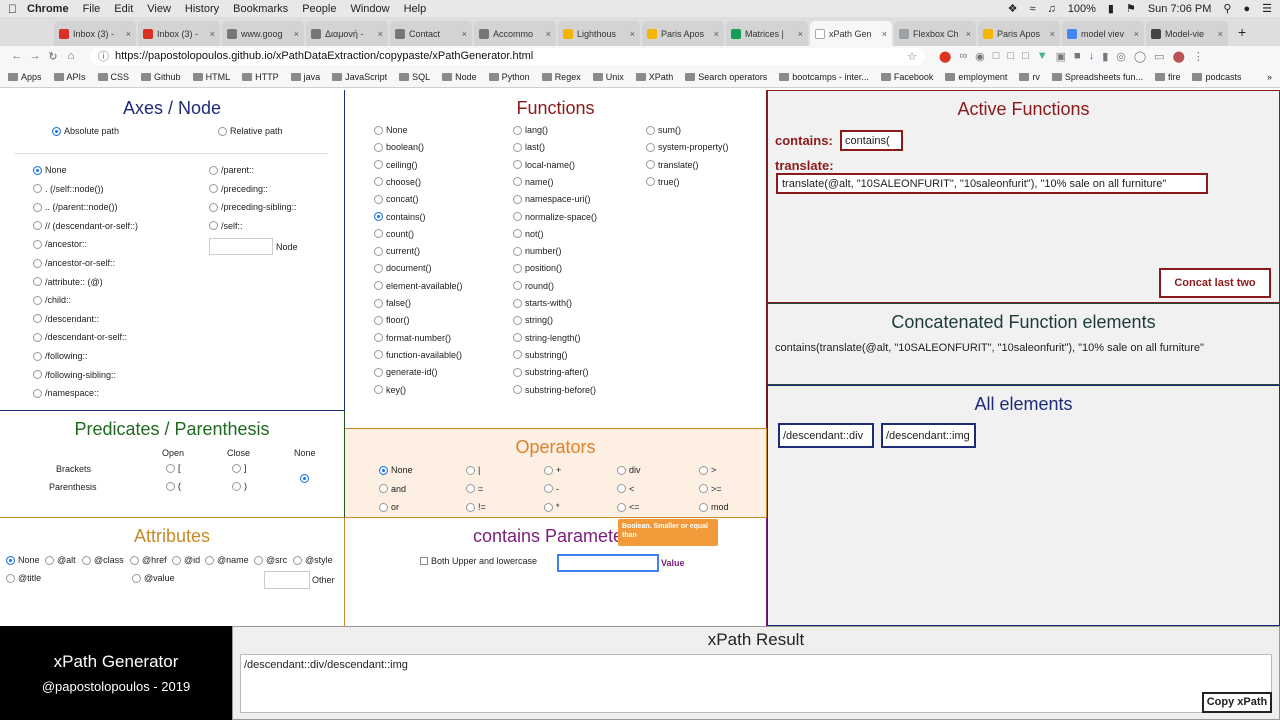 This screenshot has height=720, width=1280. I want to click on function-radio: document(), so click(403, 268).